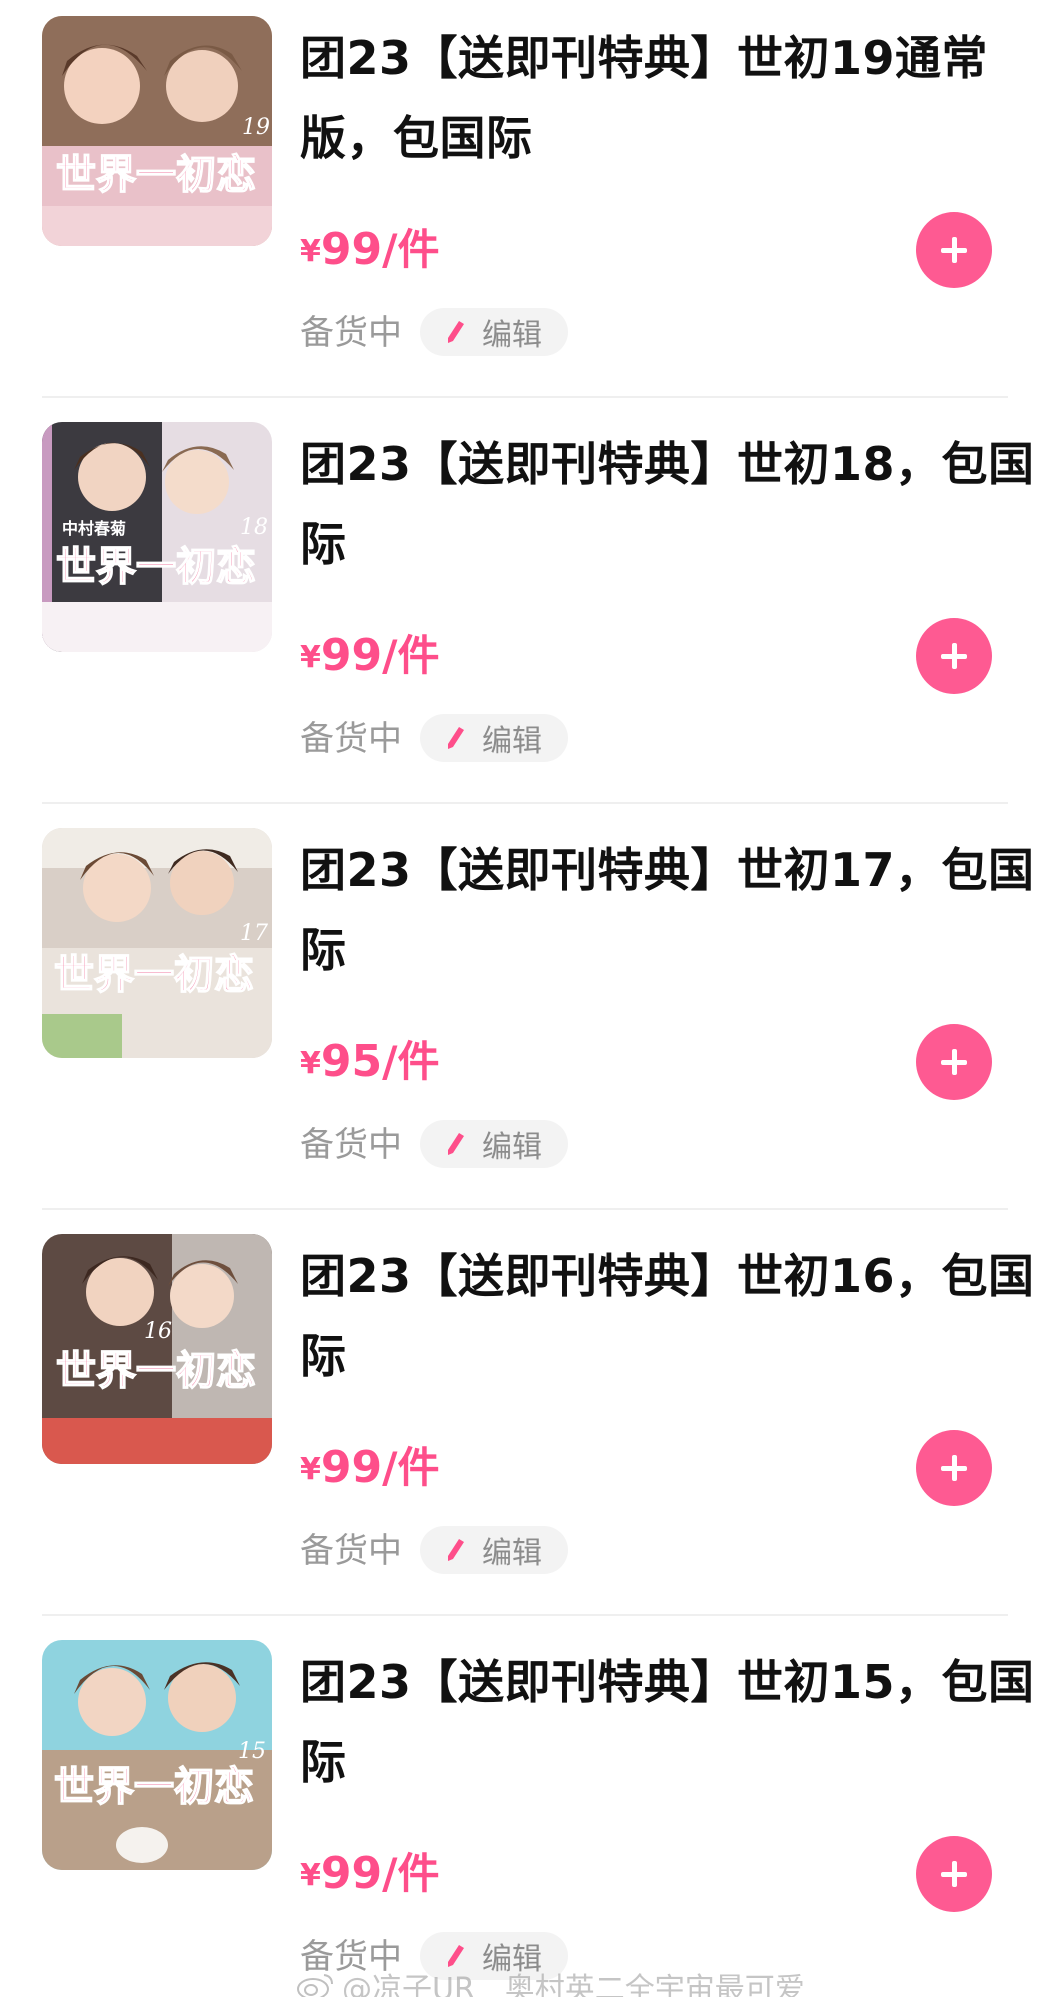 Image resolution: width=1050 pixels, height=1997 pixels. Describe the element at coordinates (94, 528) in the screenshot. I see `svg-text: 中村春菊` at that location.